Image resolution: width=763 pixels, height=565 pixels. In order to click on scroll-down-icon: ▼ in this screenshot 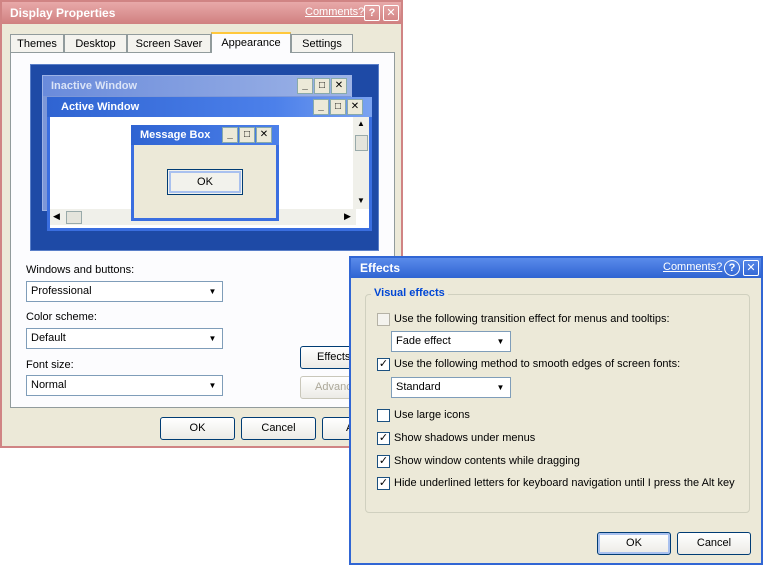, I will do `click(361, 200)`.